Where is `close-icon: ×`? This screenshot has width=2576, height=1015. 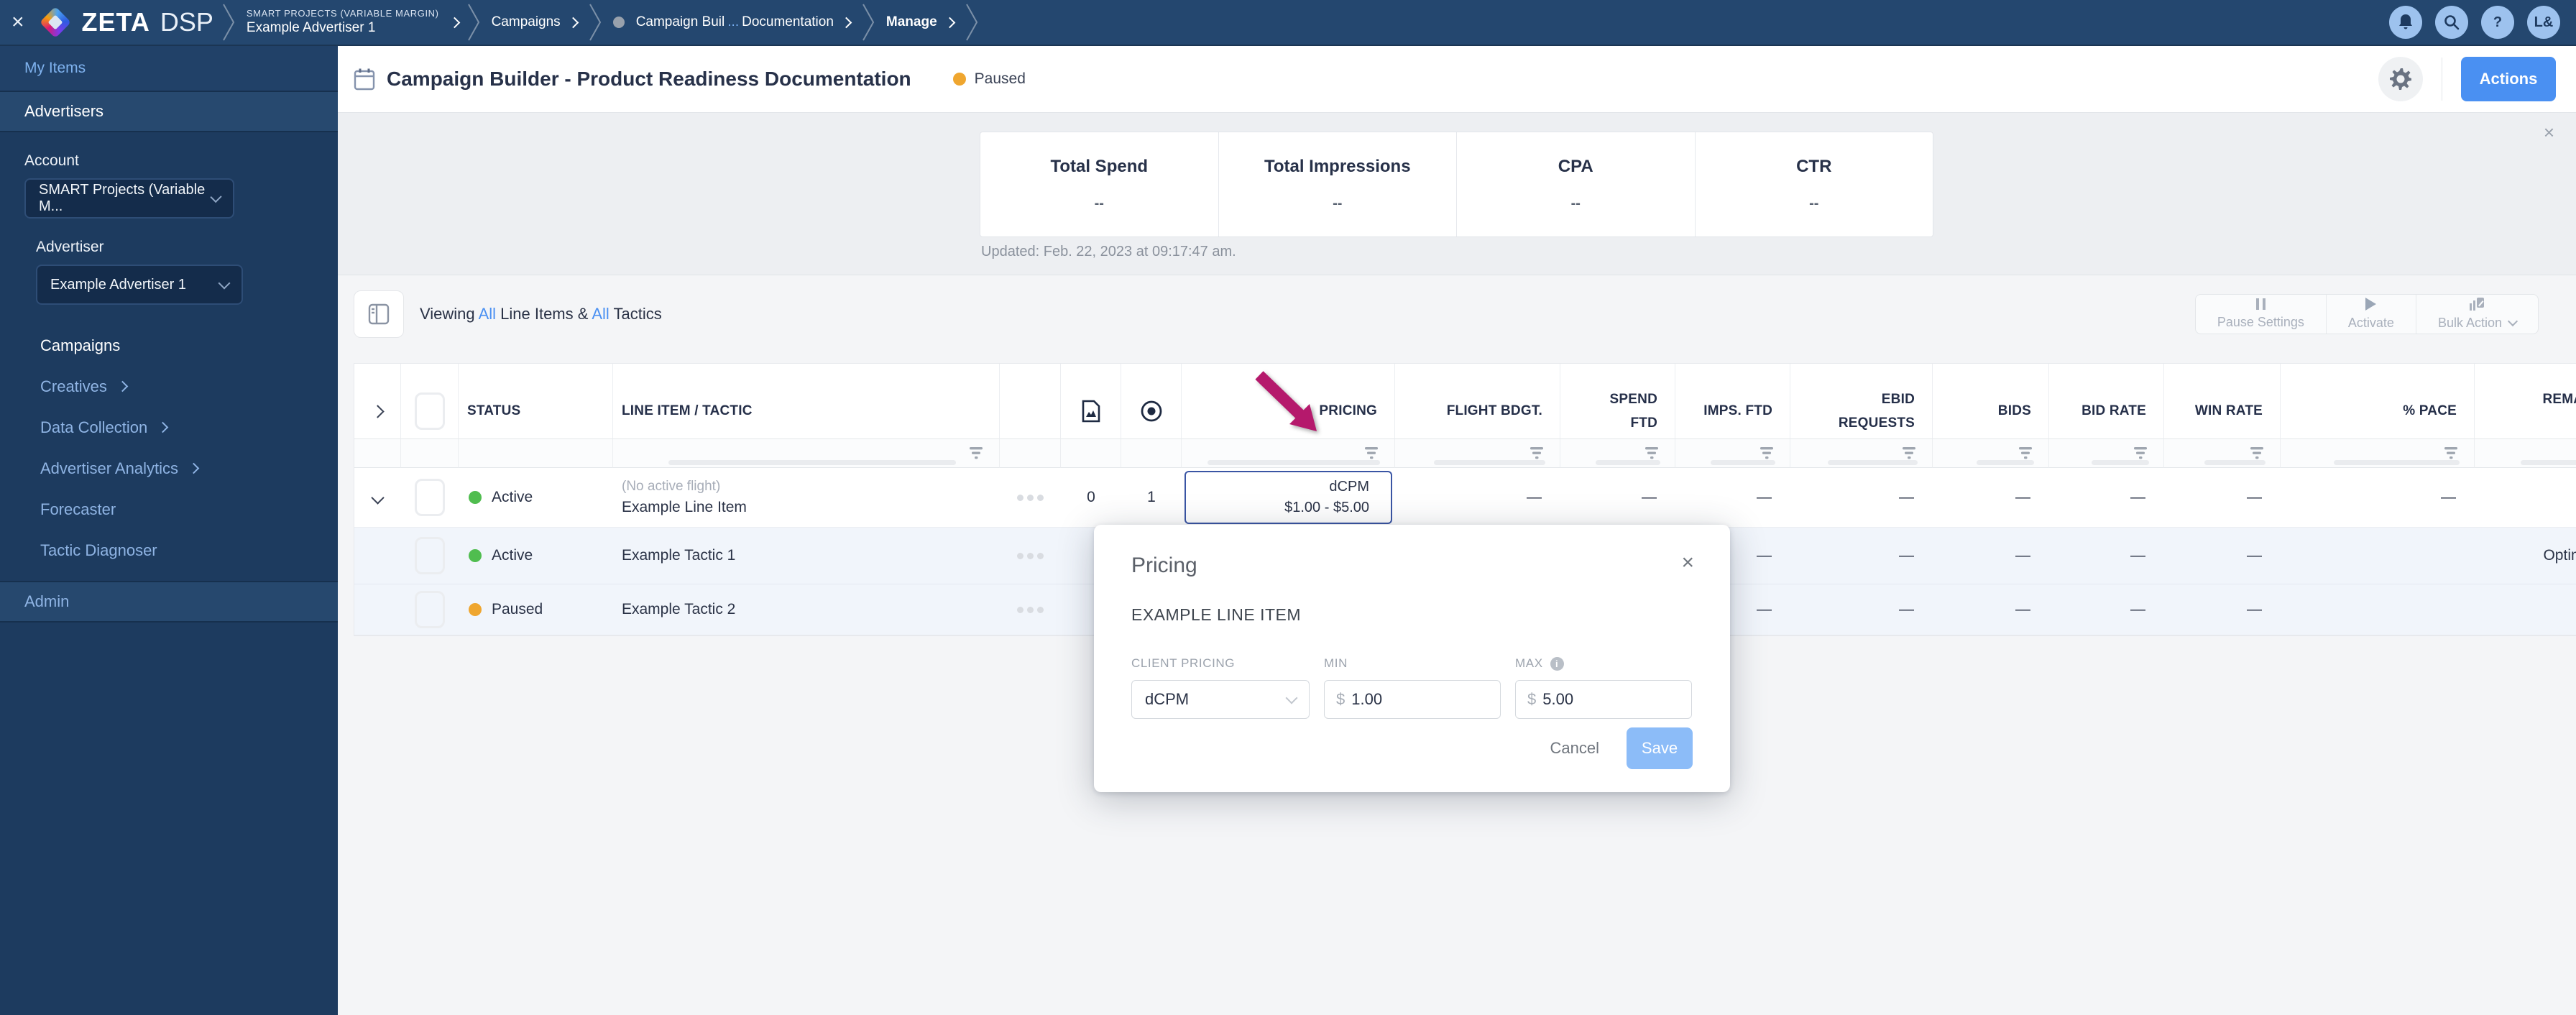
close-icon: × is located at coordinates (18, 22).